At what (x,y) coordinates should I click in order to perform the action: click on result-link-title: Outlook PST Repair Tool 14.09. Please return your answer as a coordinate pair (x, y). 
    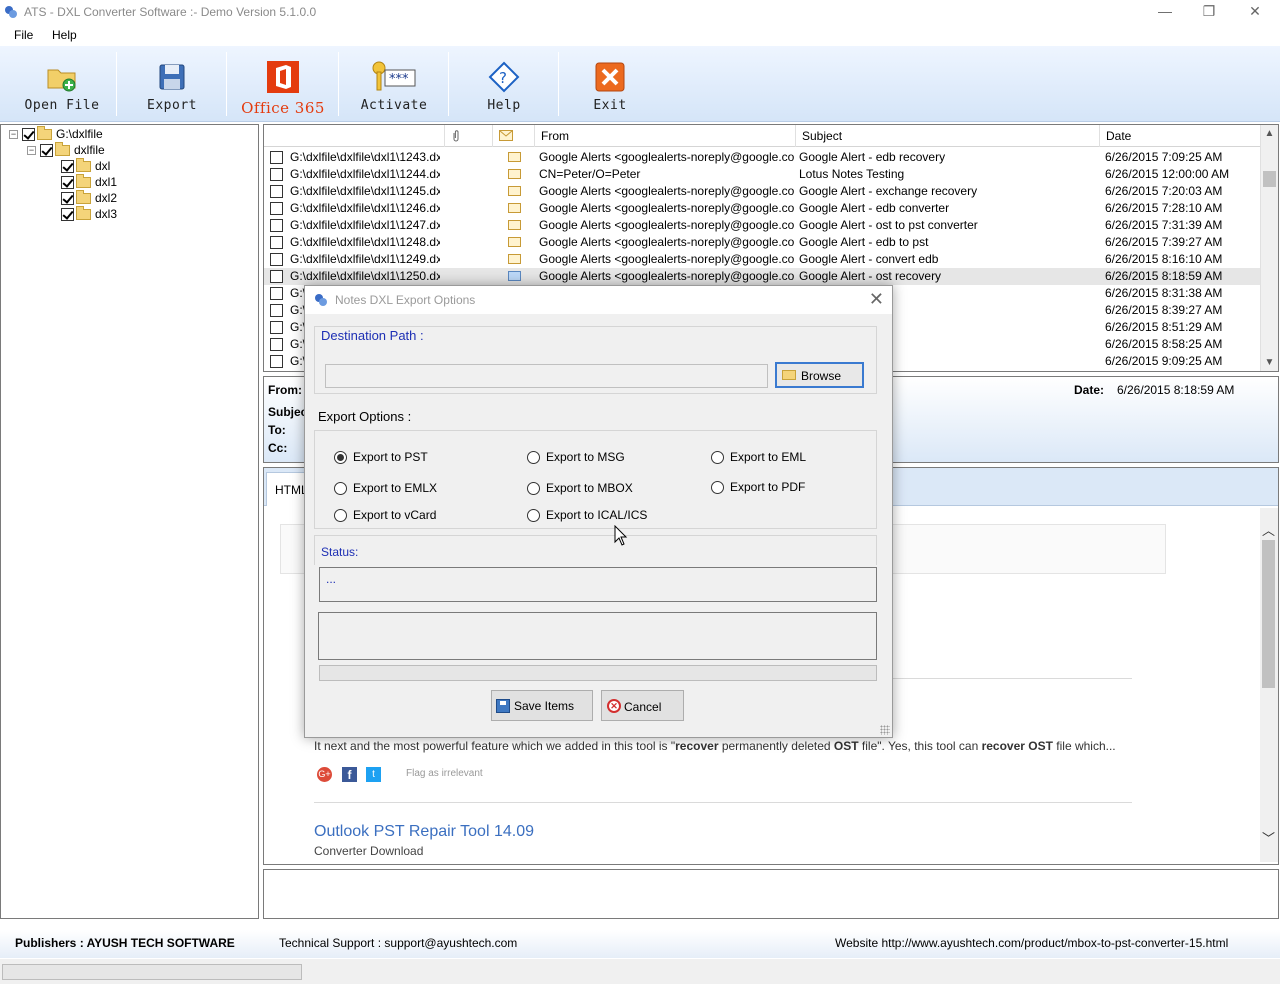
    Looking at the image, I should click on (424, 832).